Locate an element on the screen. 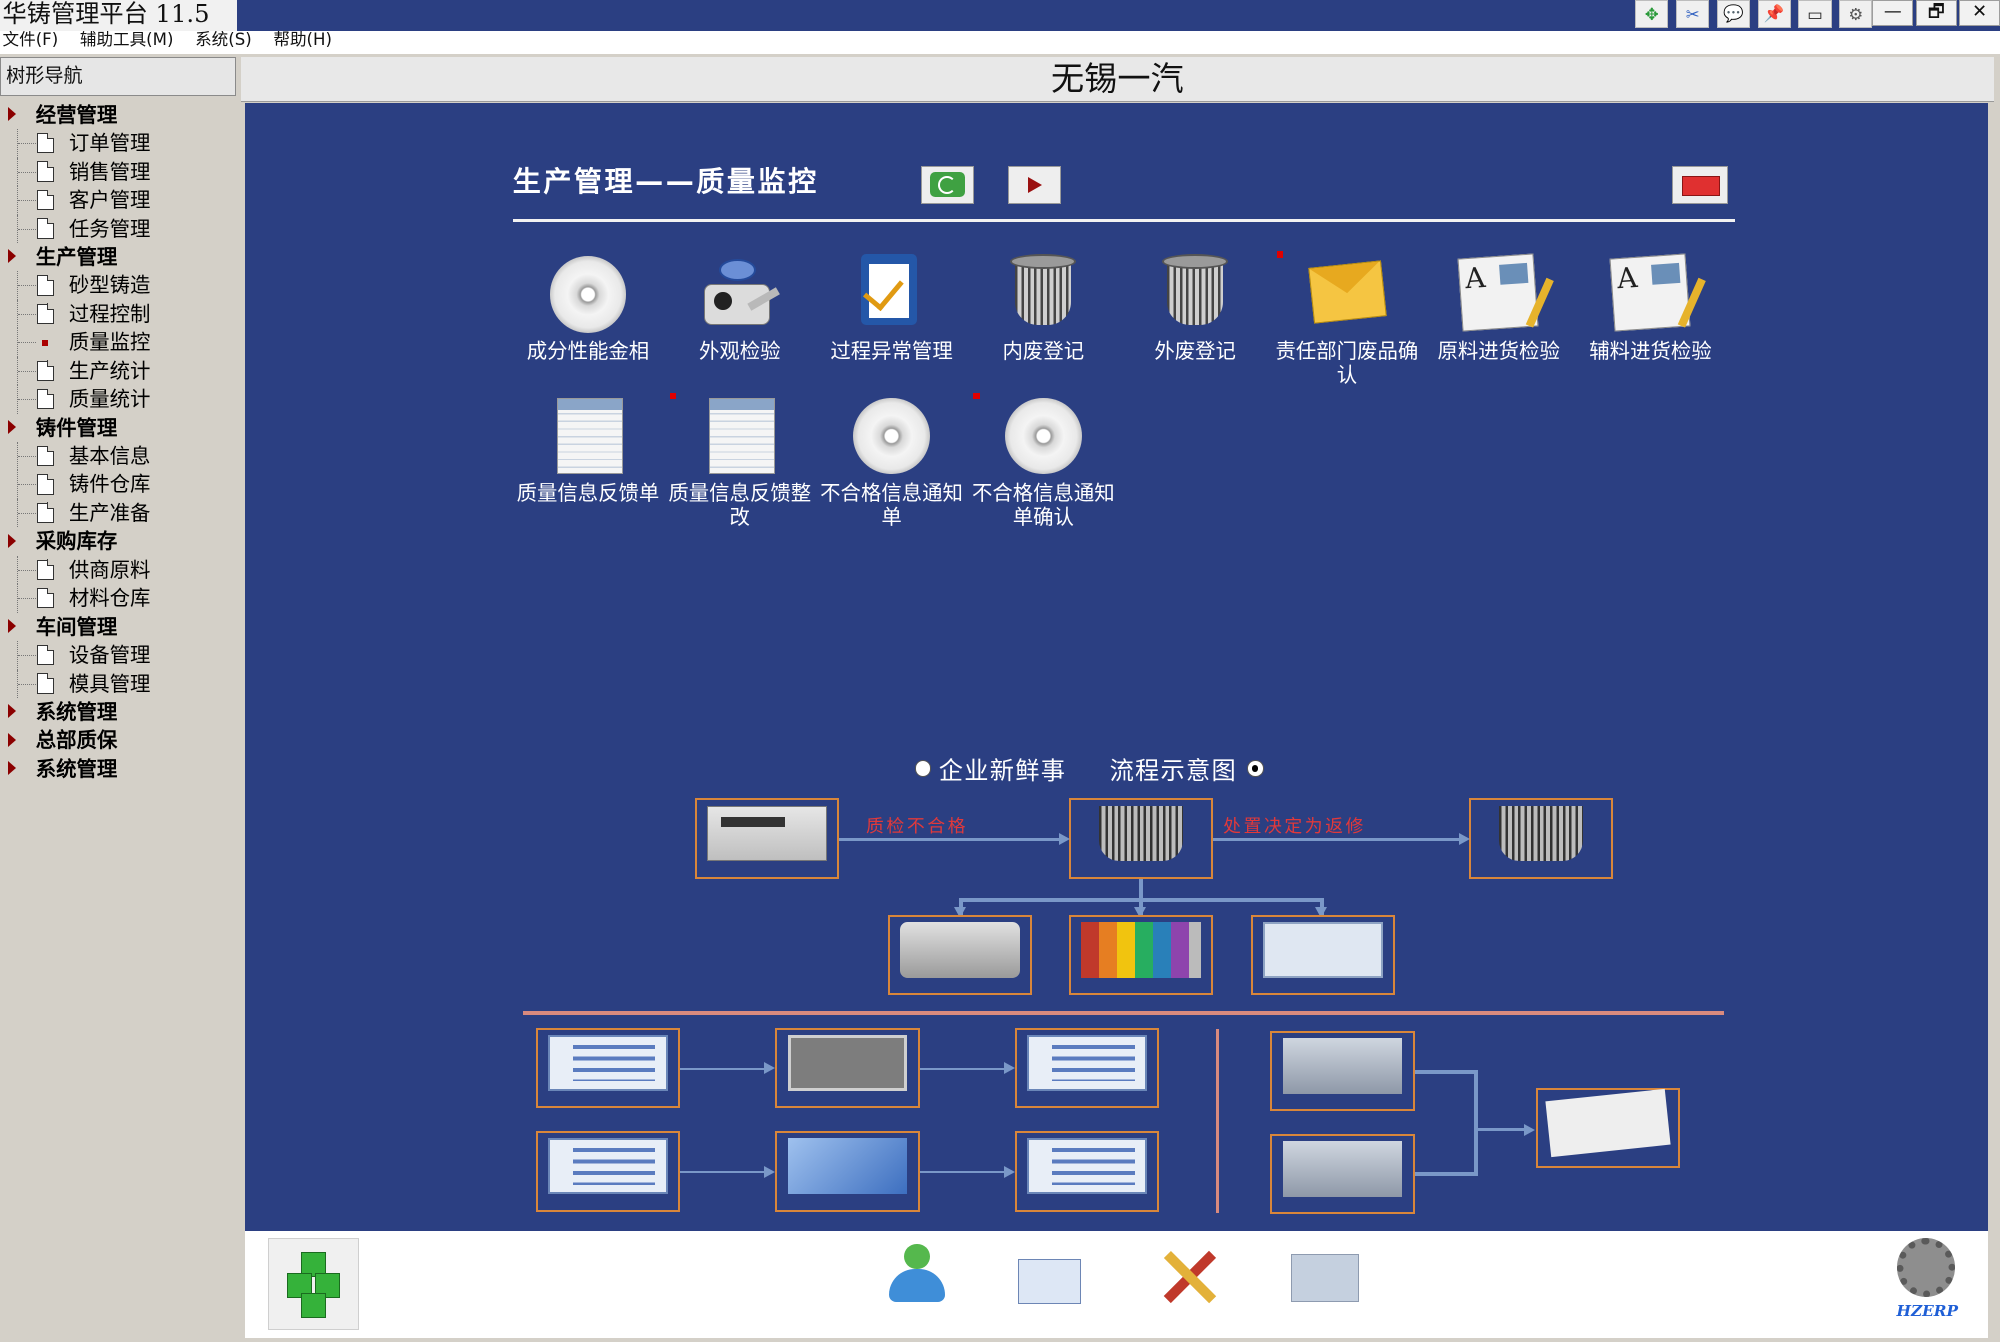 Image resolution: width=2000 pixels, height=1342 pixels. tree-group: 车间管理 is located at coordinates (118, 627).